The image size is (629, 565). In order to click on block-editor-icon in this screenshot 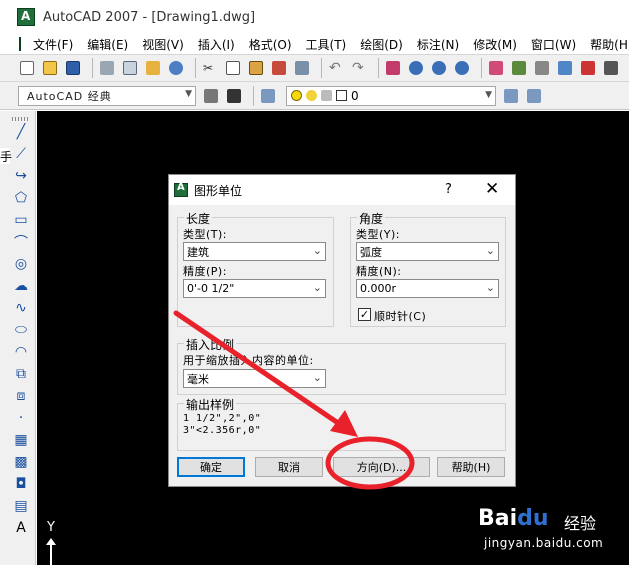, I will do `click(302, 68)`.